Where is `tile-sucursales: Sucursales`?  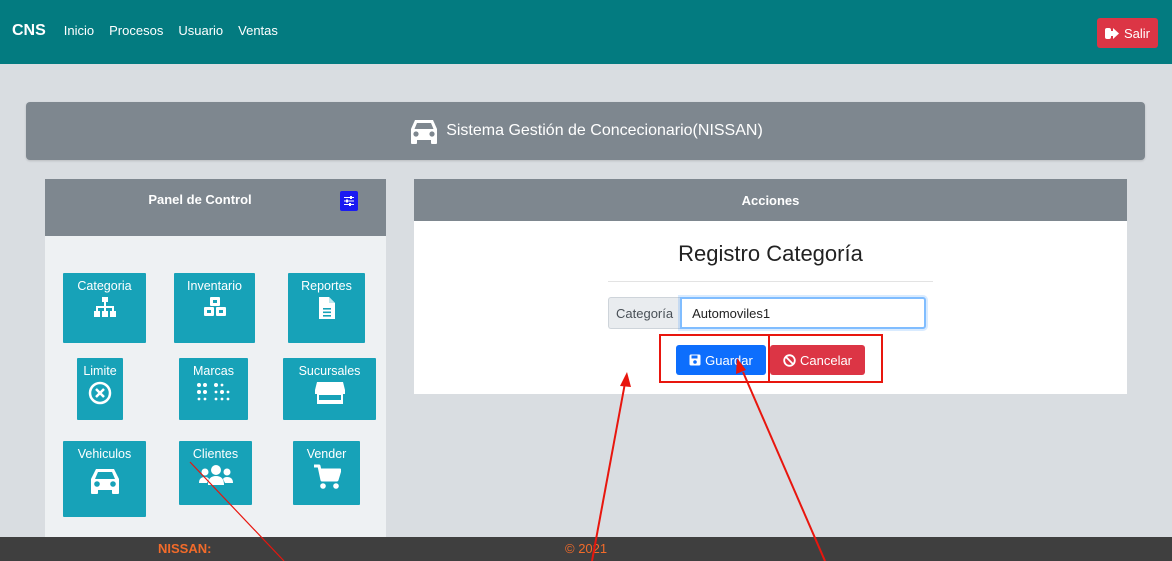
tile-sucursales: Sucursales is located at coordinates (329, 389).